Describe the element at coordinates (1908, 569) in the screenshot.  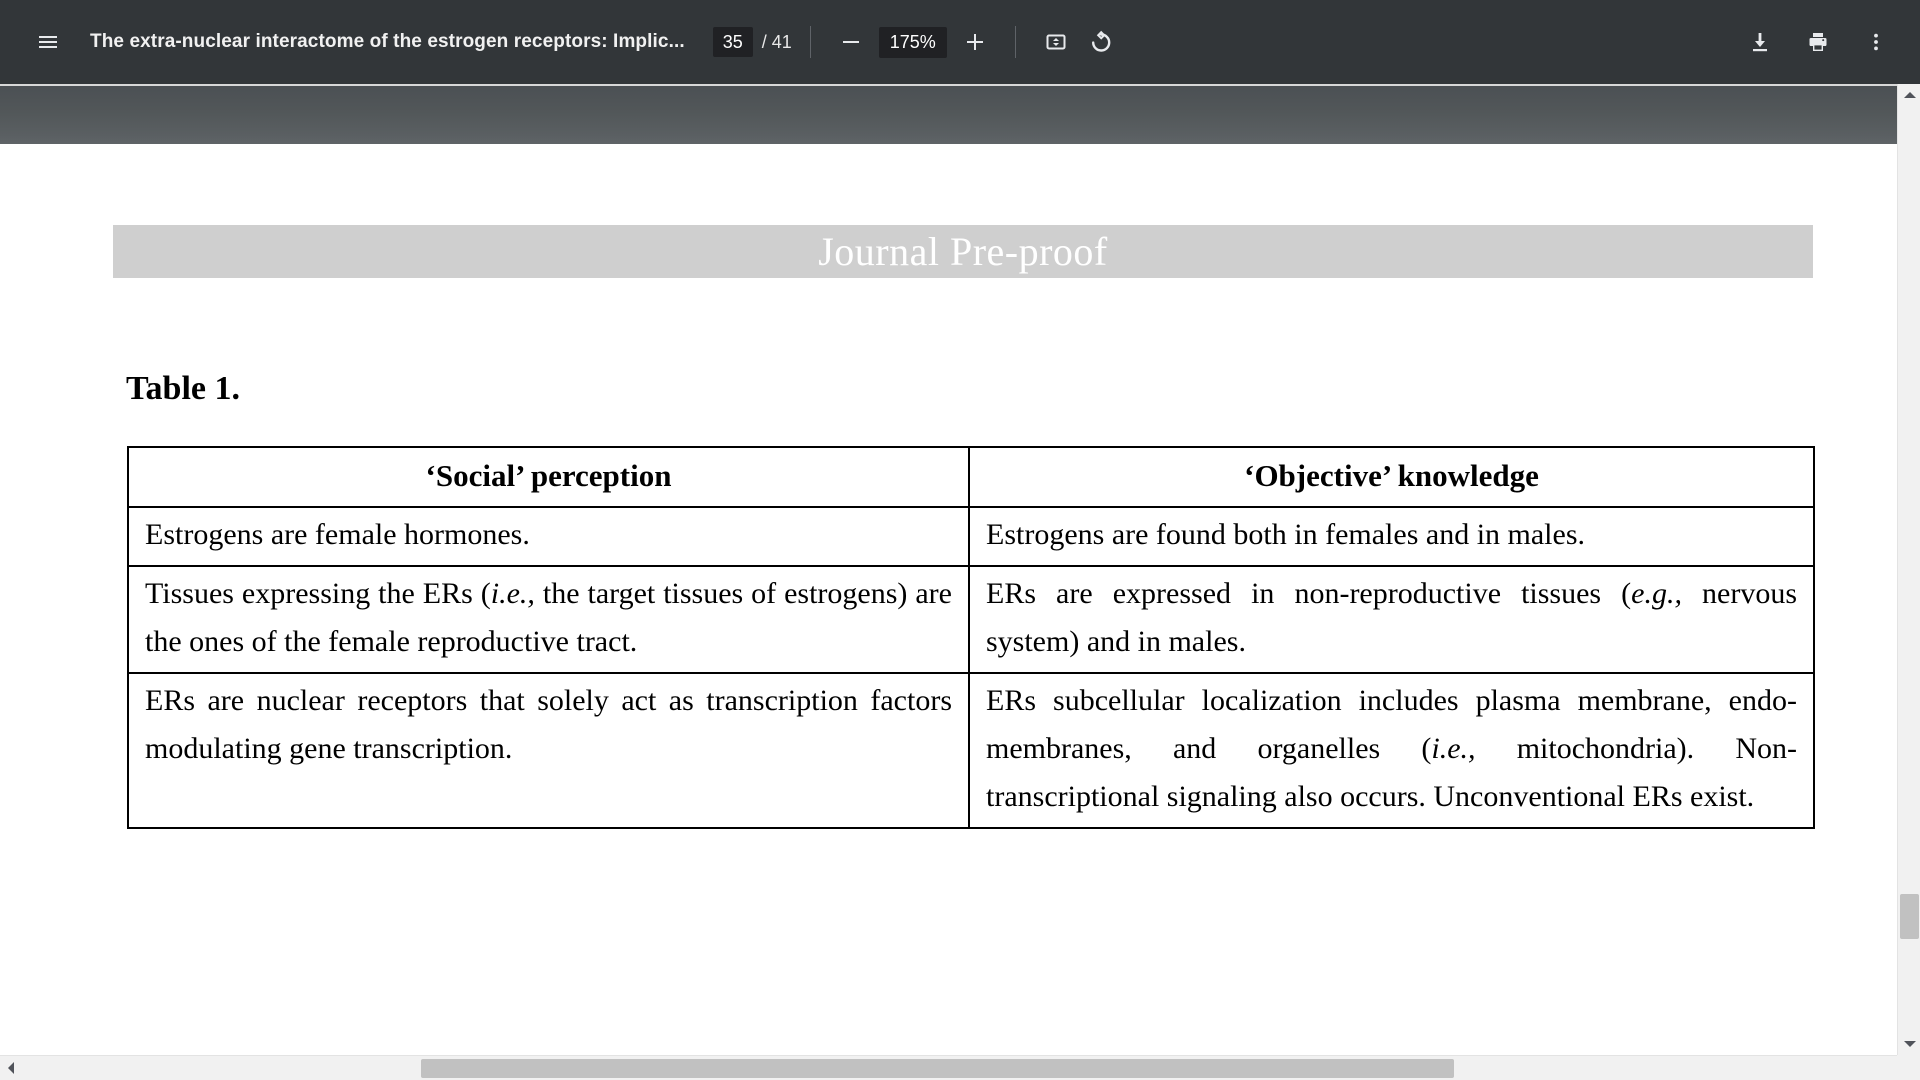
I see `vertical-scrollbar` at that location.